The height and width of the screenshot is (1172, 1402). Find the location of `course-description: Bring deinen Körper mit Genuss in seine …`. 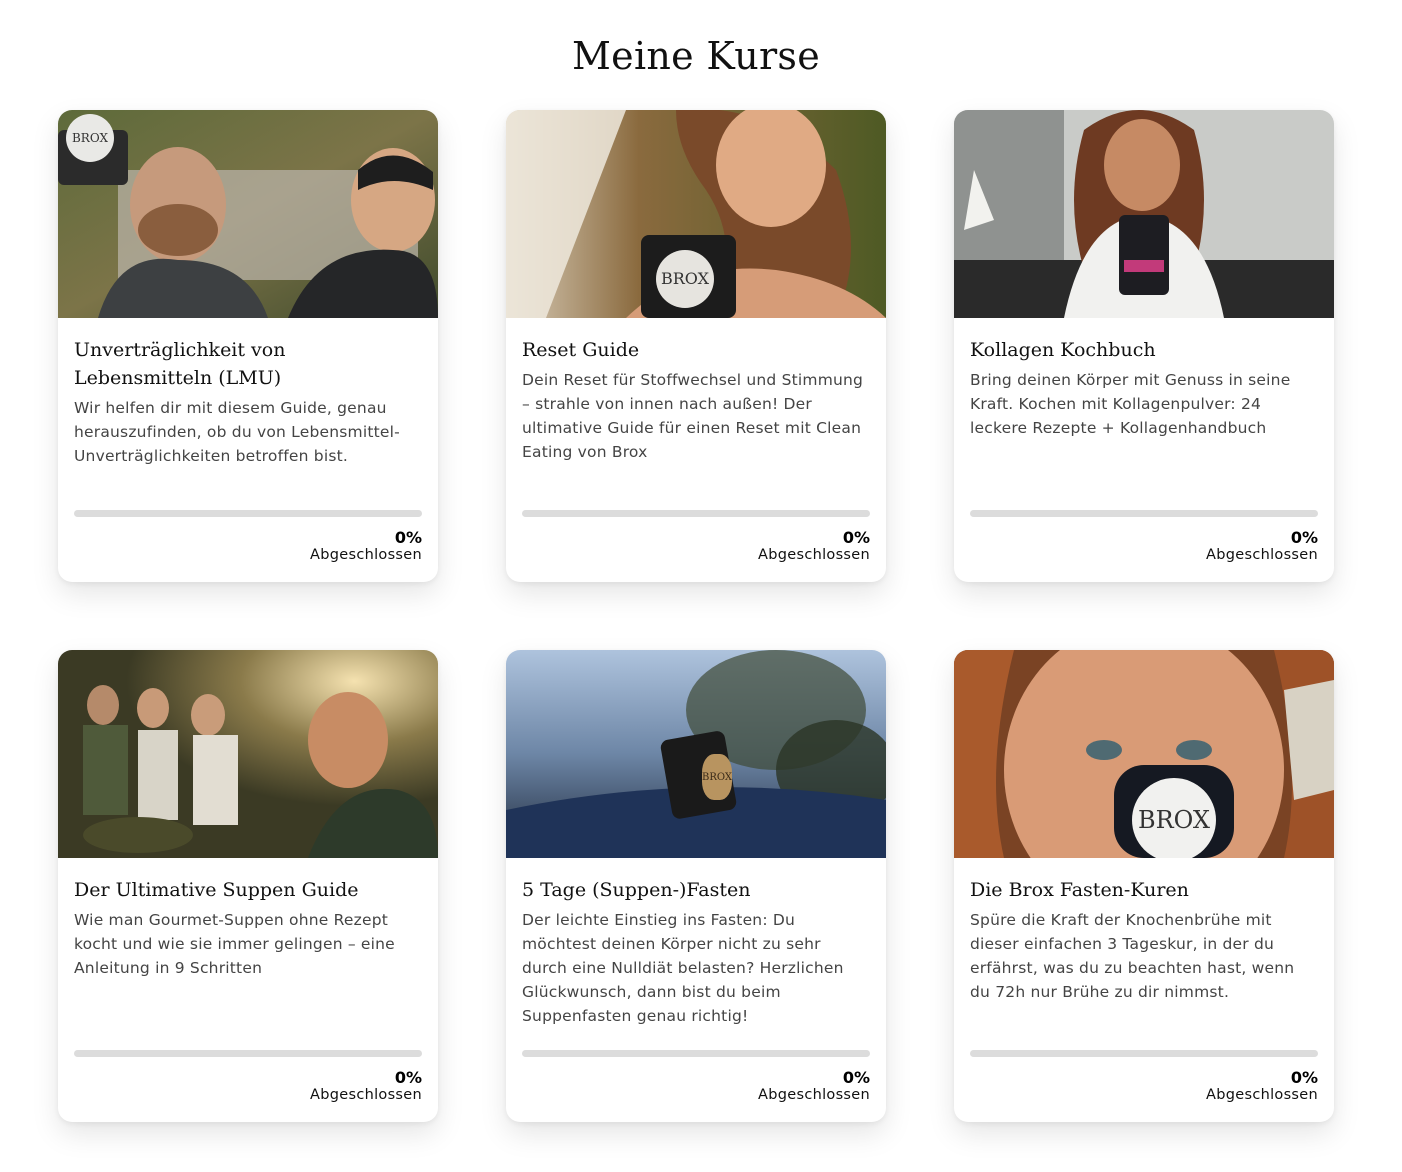

course-description: Bring deinen Körper mit Genuss in seine … is located at coordinates (1130, 404).